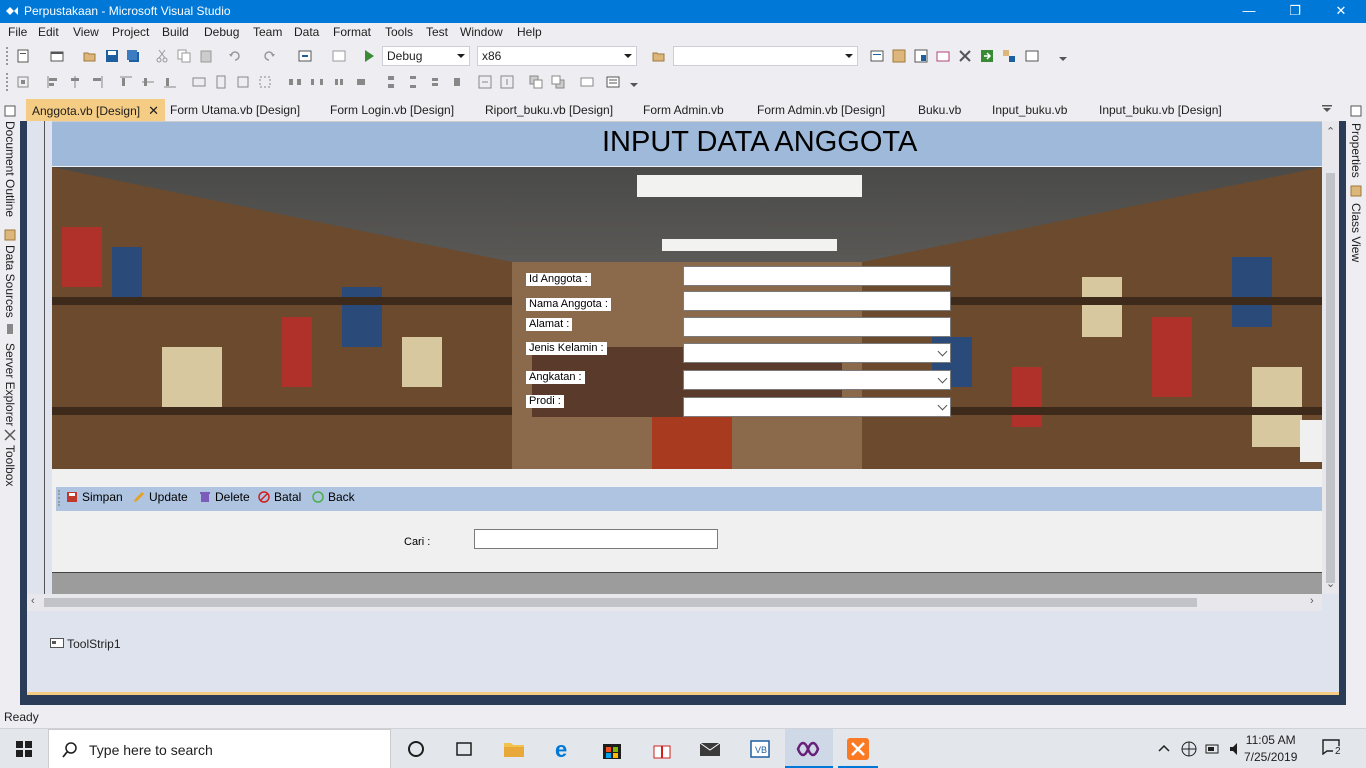 This screenshot has width=1366, height=768. I want to click on tab-form-utama-design: Form Utama.vb [Design], so click(235, 110).